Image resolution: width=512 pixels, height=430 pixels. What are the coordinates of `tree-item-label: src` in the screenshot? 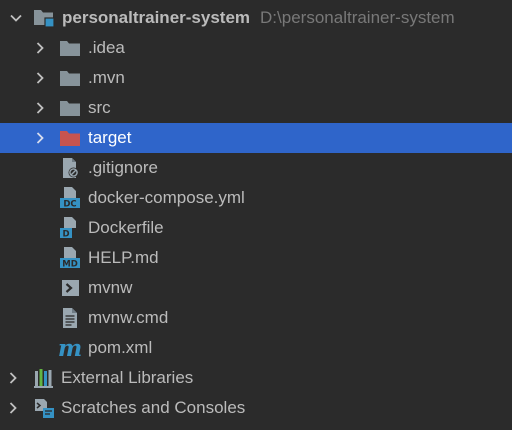 It's located at (99, 107).